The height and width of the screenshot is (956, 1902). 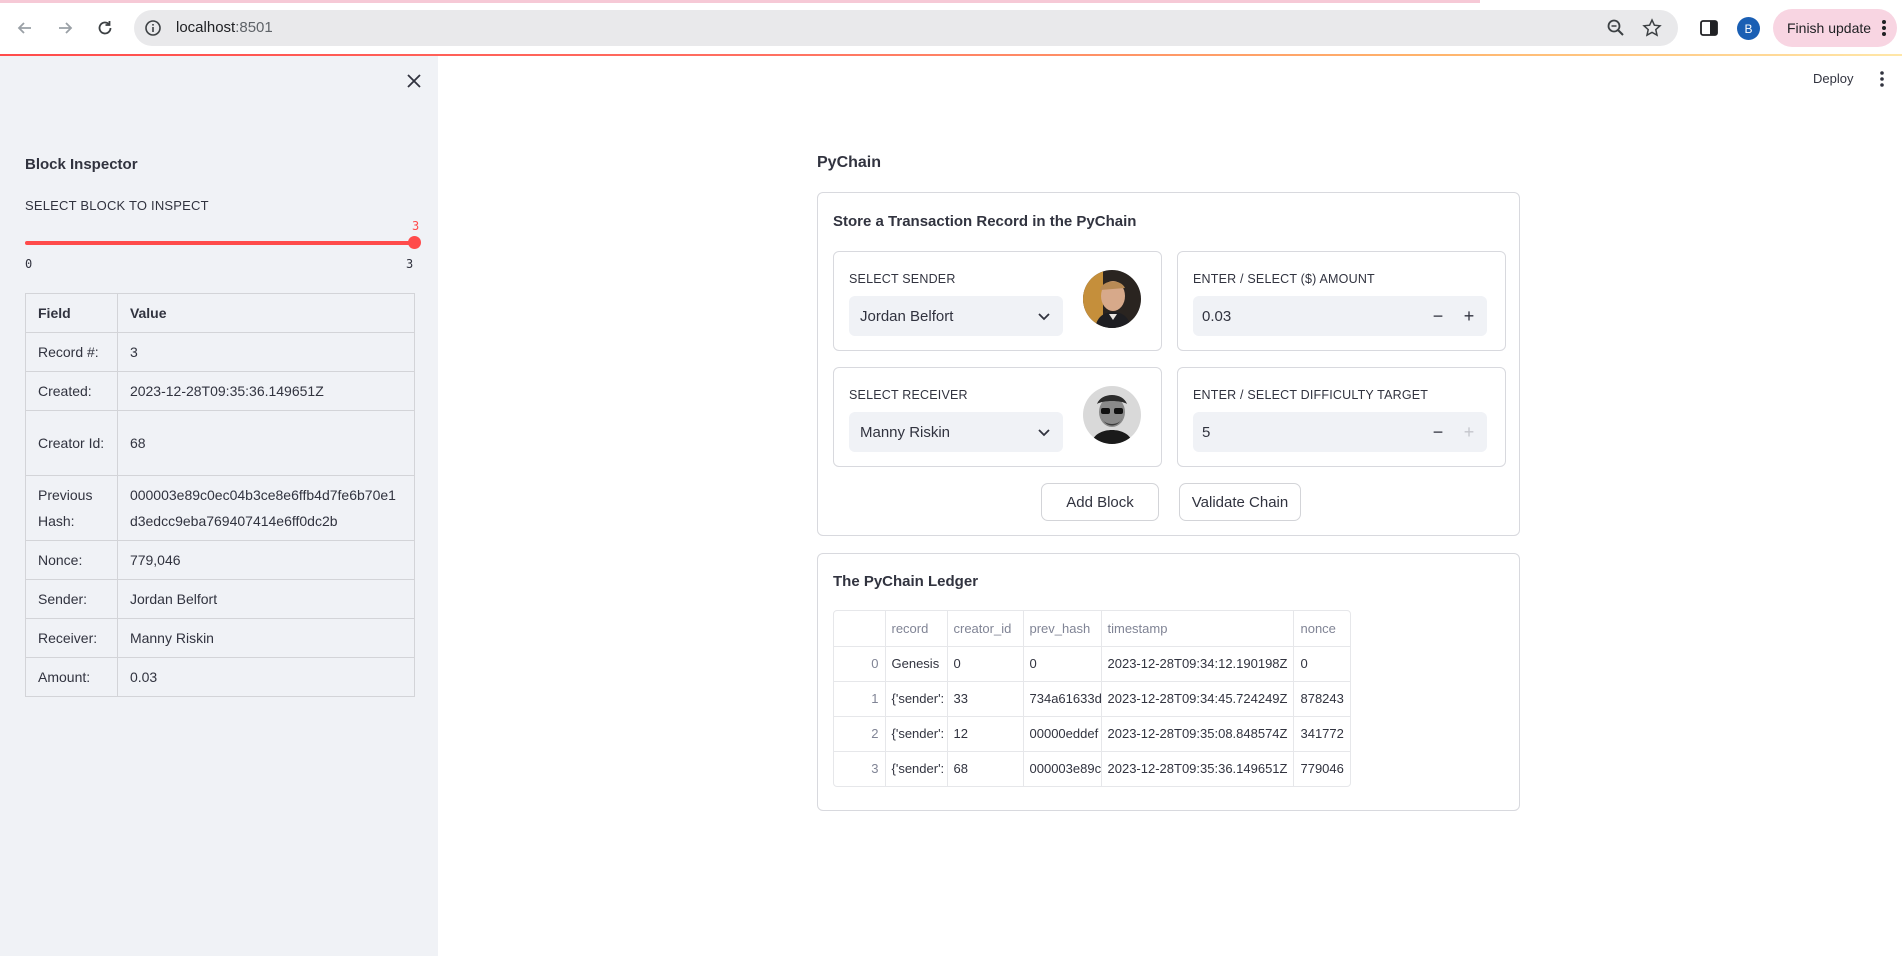 What do you see at coordinates (71, 599) in the screenshot?
I see `field-name: Sender:` at bounding box center [71, 599].